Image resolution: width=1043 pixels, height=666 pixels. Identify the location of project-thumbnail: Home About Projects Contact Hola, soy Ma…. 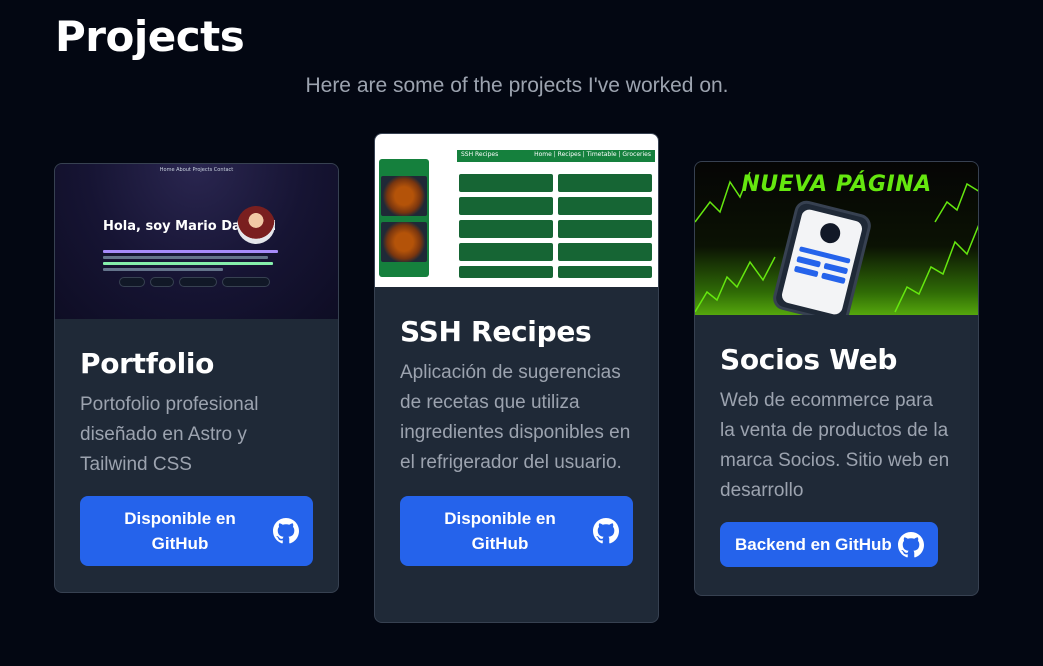
(196, 241).